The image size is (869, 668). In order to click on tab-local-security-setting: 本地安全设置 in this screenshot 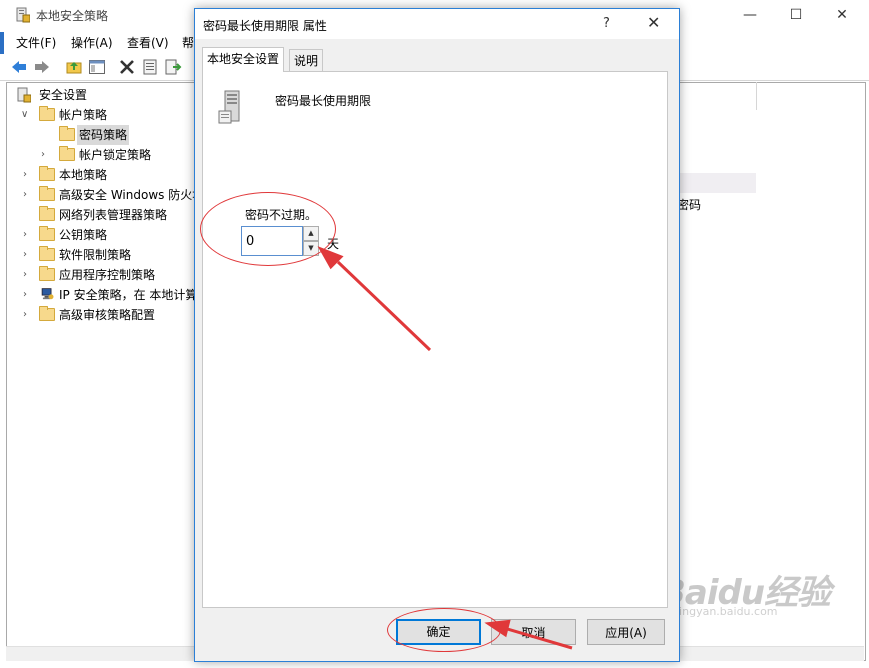, I will do `click(243, 59)`.